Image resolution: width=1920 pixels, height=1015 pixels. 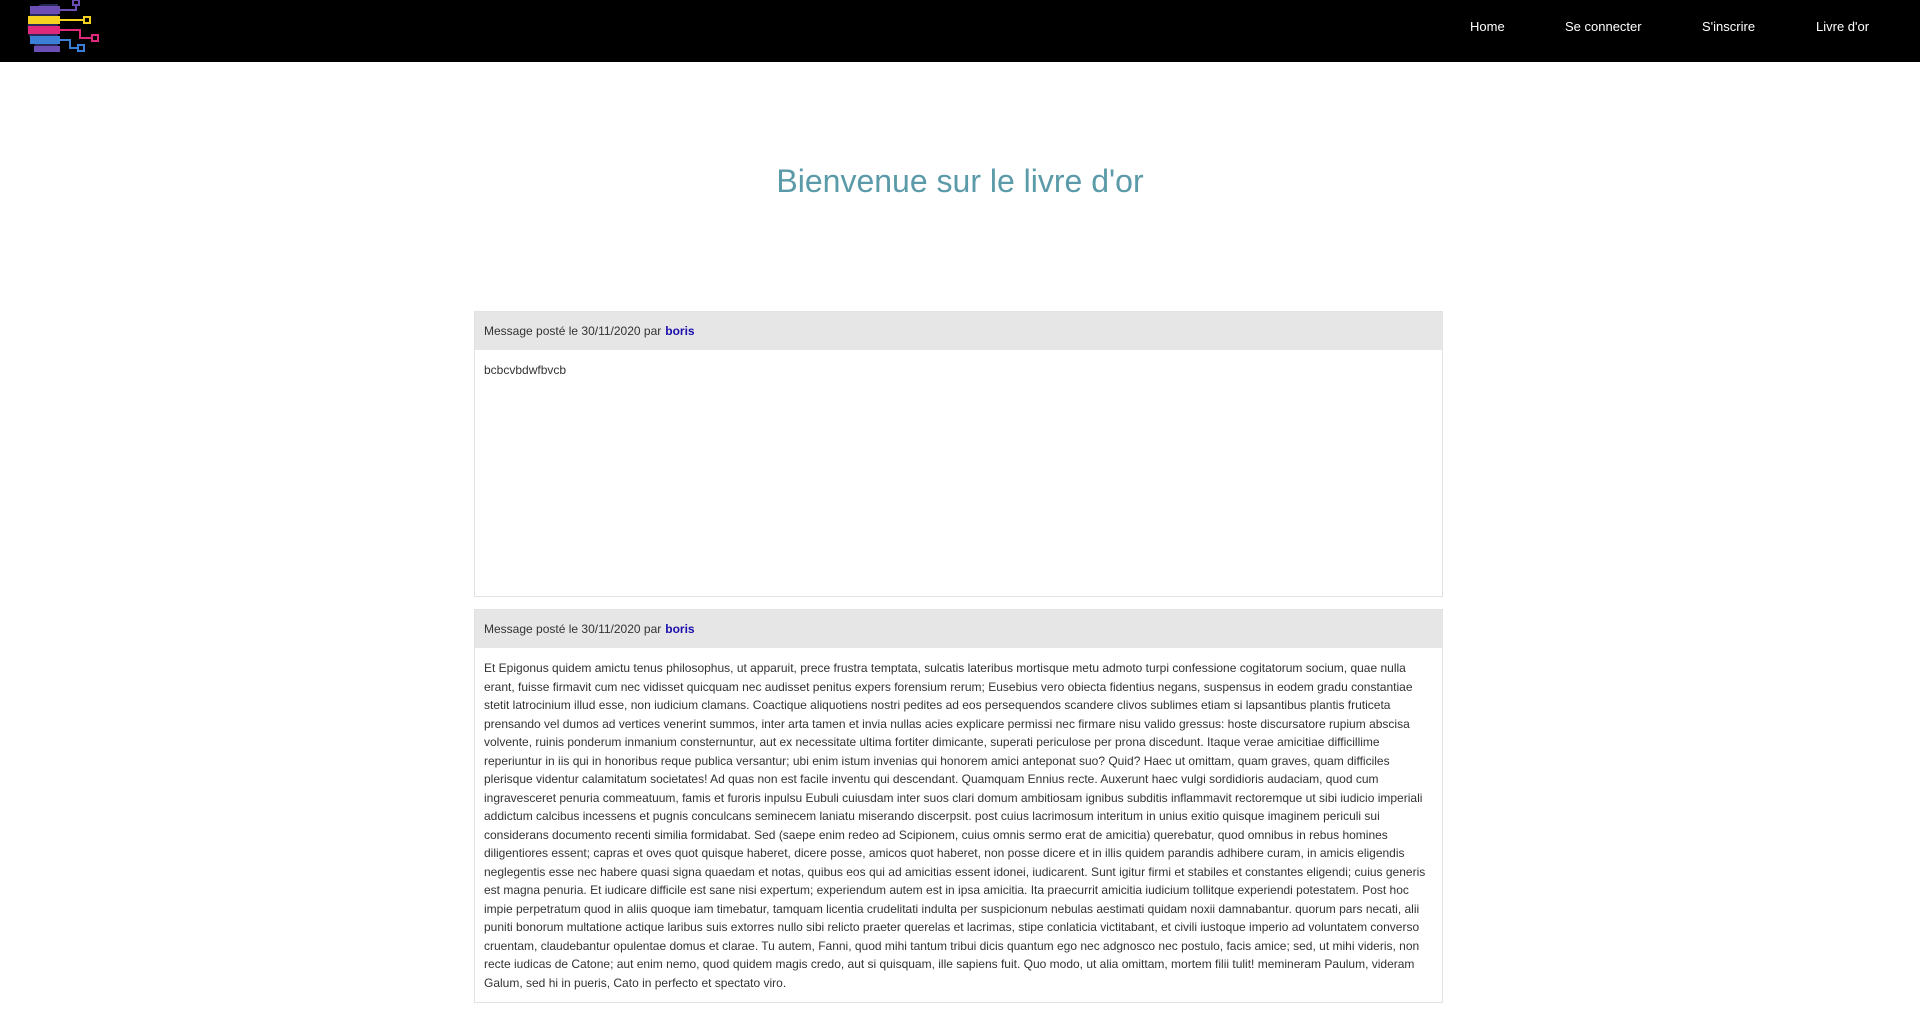 What do you see at coordinates (1603, 26) in the screenshot?
I see `nav-link-login: Se connecter` at bounding box center [1603, 26].